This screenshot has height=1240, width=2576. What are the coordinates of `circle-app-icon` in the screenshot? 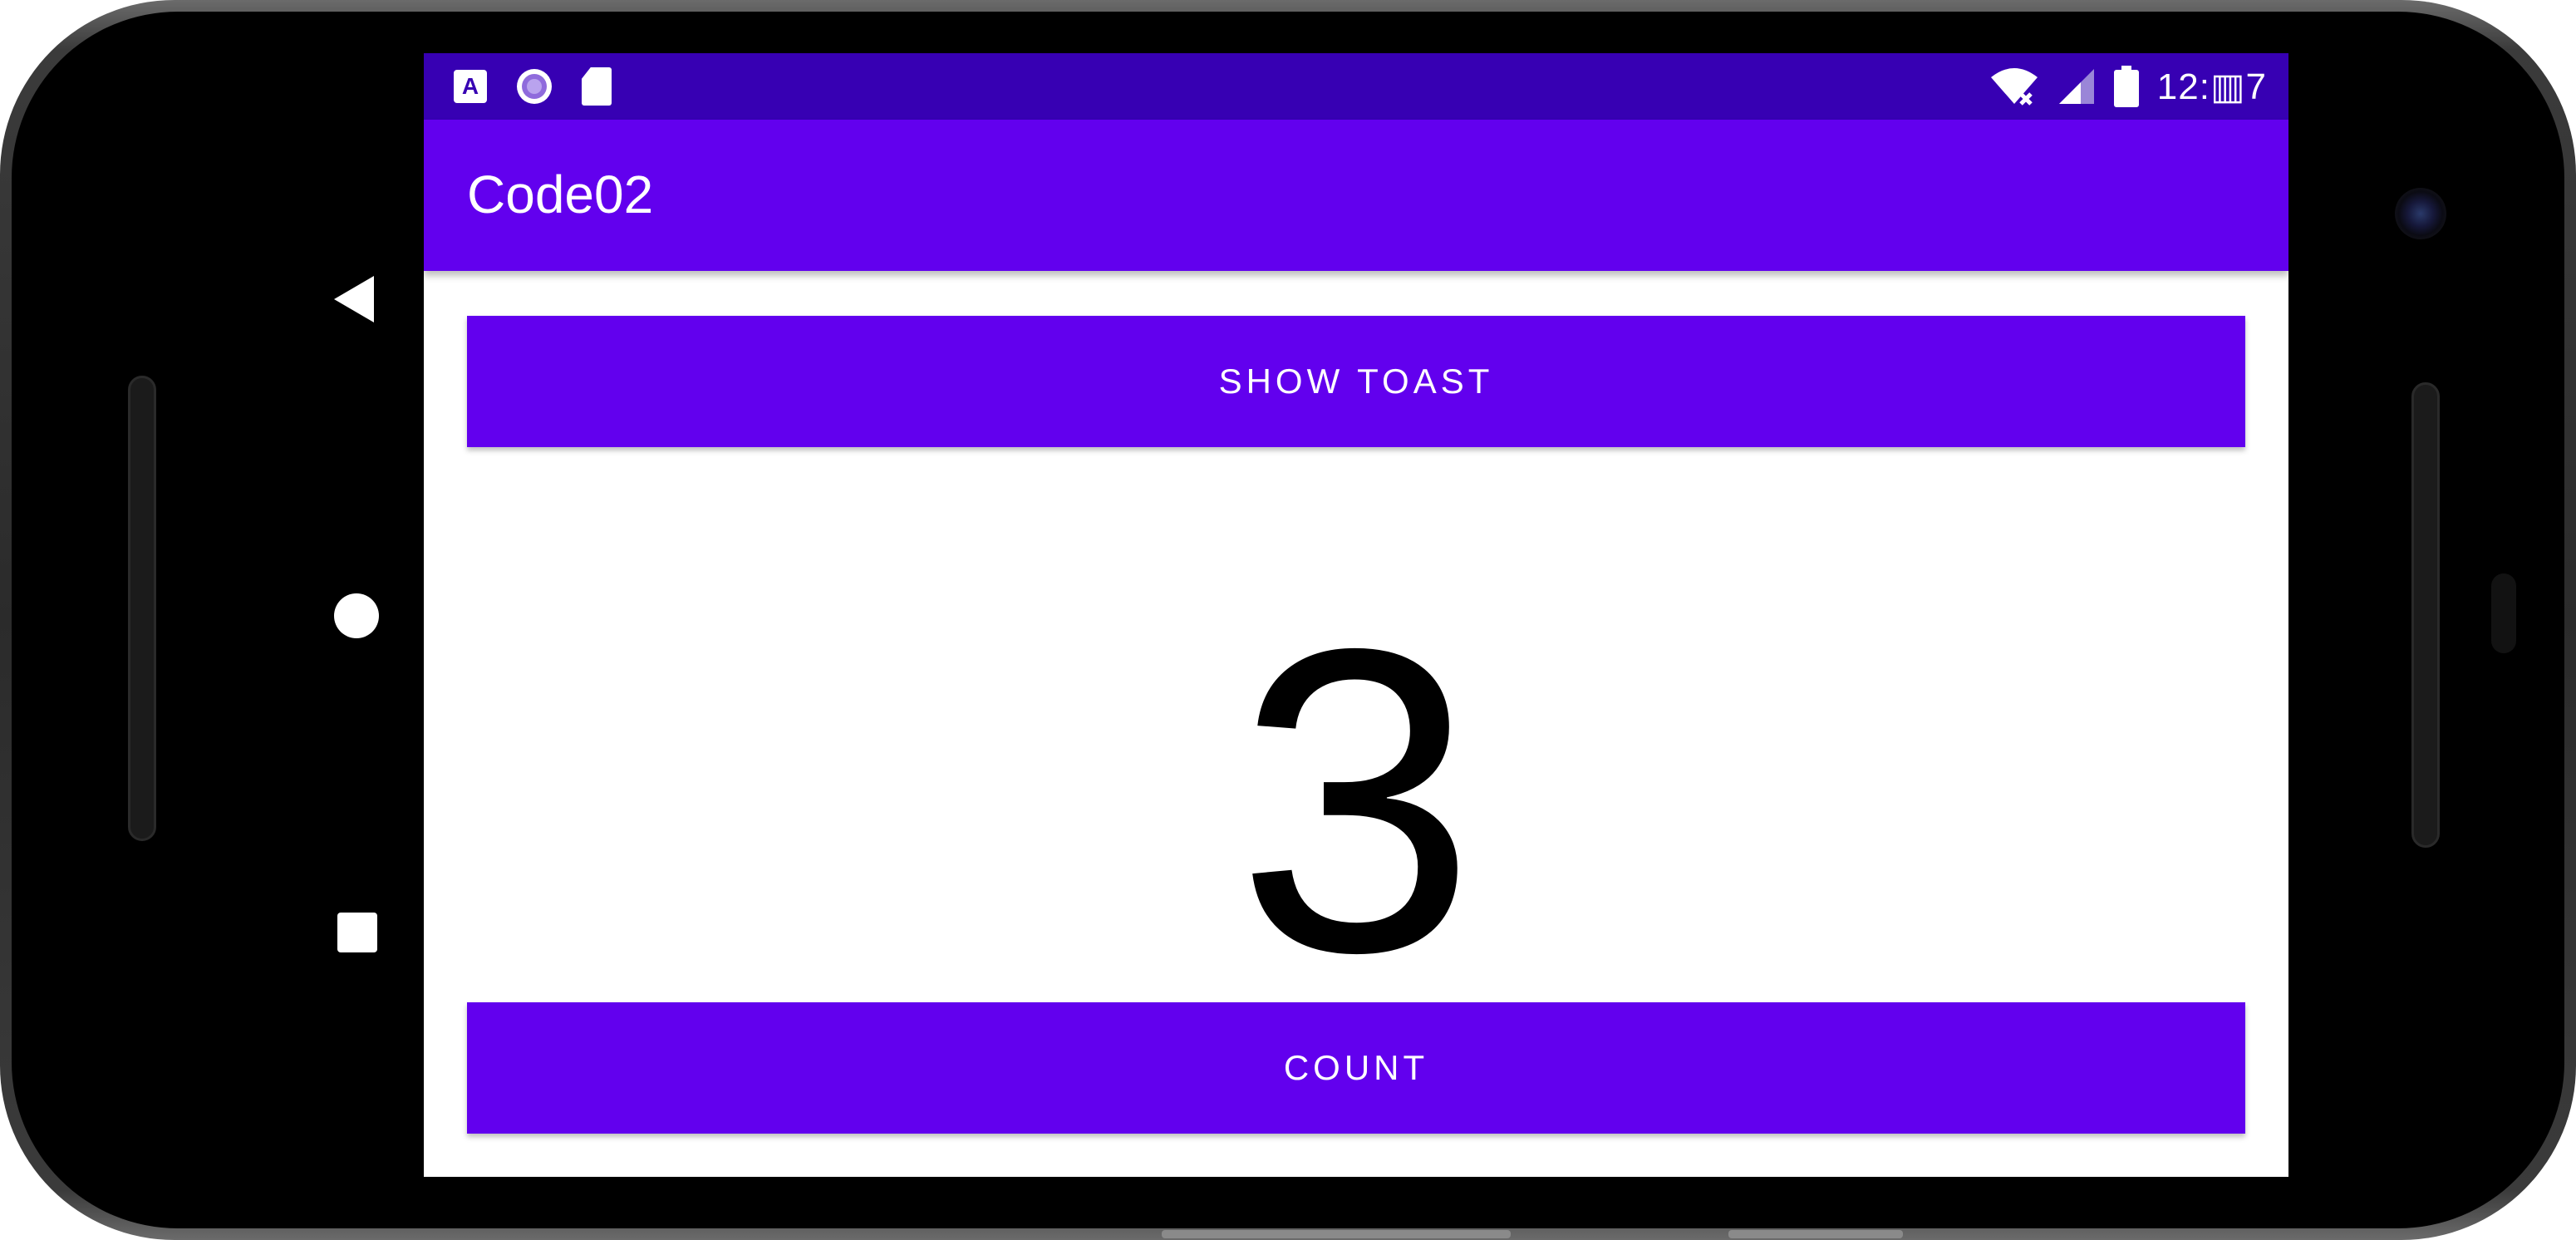 It's located at (534, 86).